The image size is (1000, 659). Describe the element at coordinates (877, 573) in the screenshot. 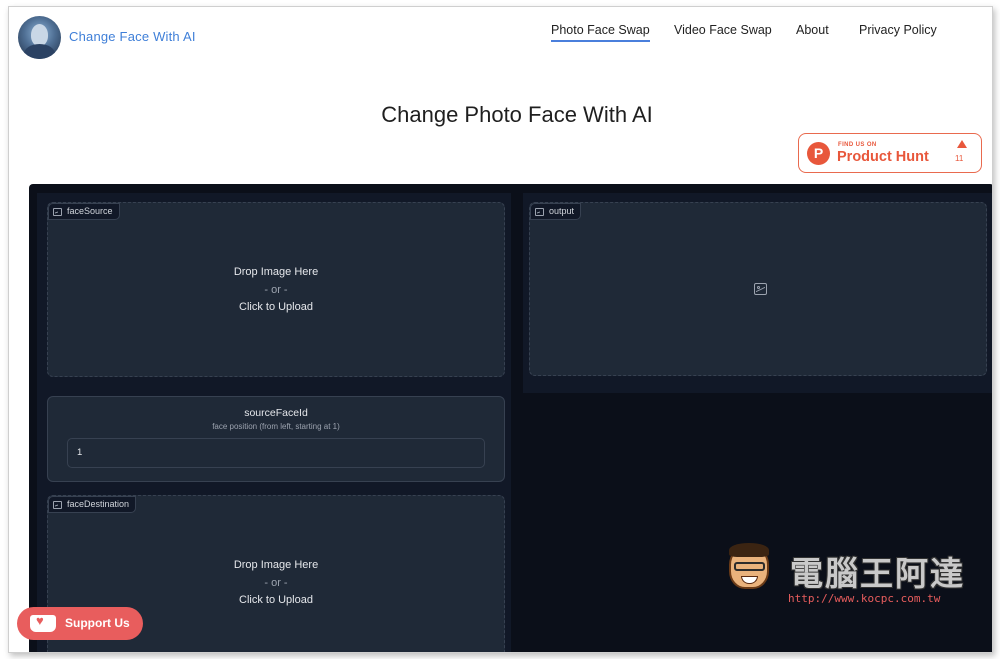

I see `watermark-text: 電腦王阿達` at that location.